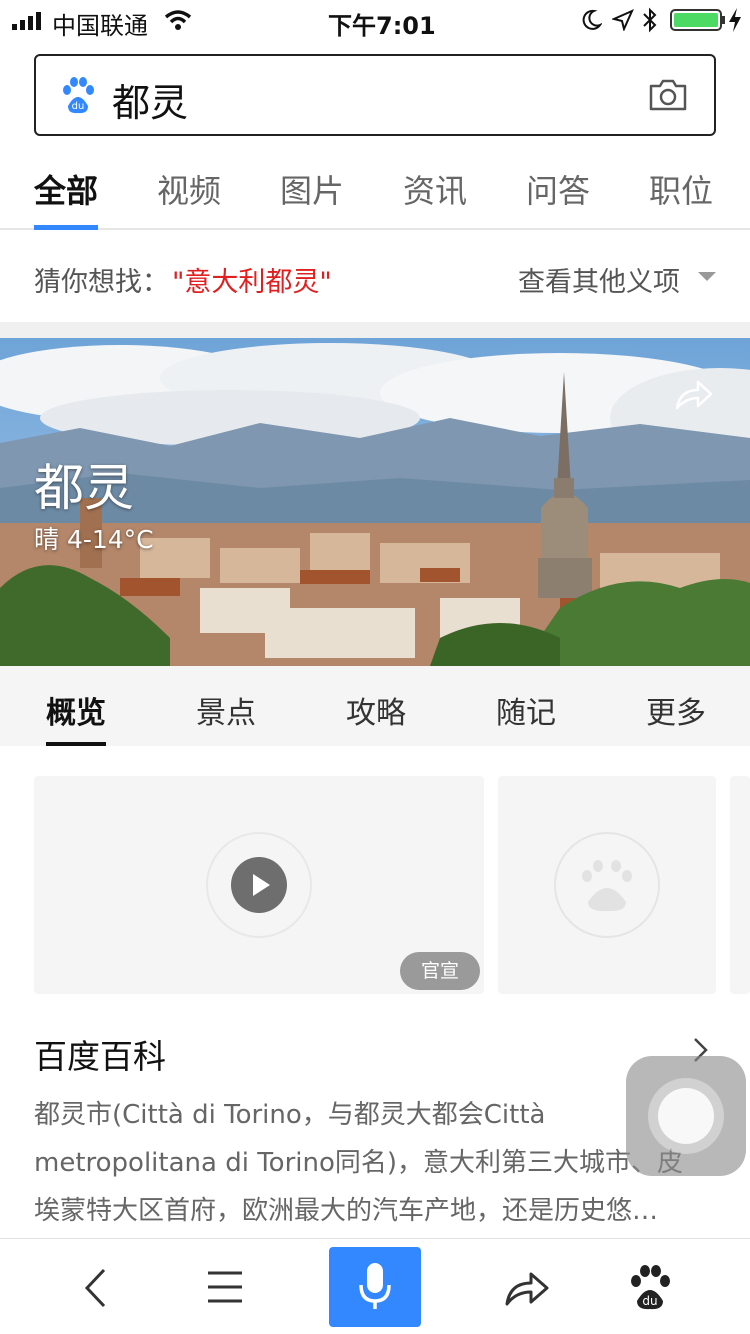  I want to click on bottom-toolbar: du, so click(375, 1286).